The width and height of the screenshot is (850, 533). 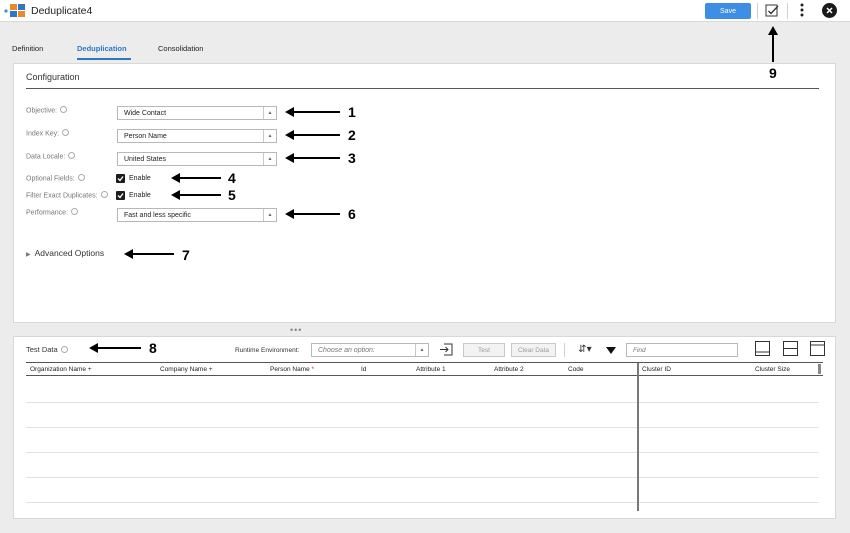 What do you see at coordinates (267, 350) in the screenshot?
I see `runtime-environment-label: Runtime Environment:` at bounding box center [267, 350].